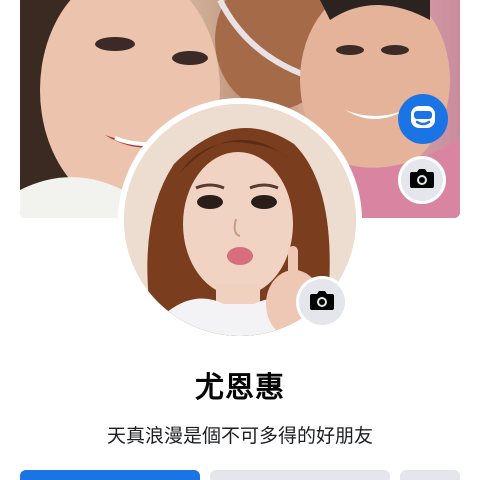 This screenshot has height=480, width=480. I want to click on profile-bio: 天真浪漫是個不可多得的好朋友, so click(240, 434).